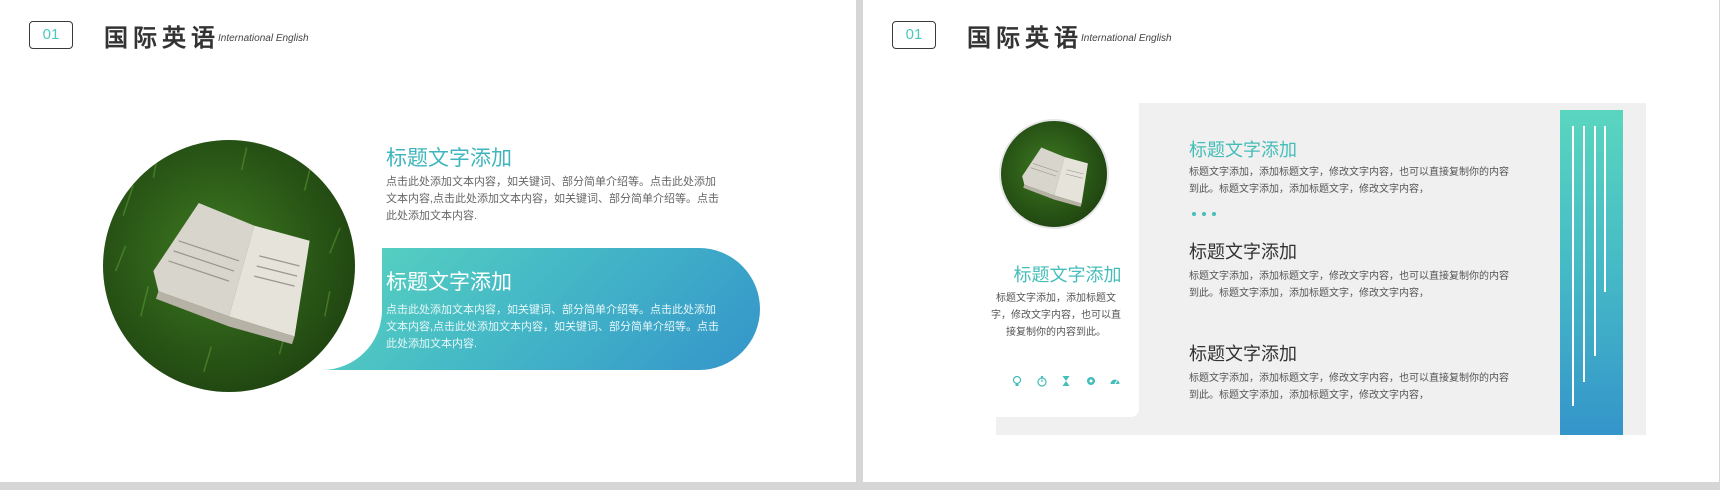  What do you see at coordinates (1091, 381) in the screenshot?
I see `gear-icon` at bounding box center [1091, 381].